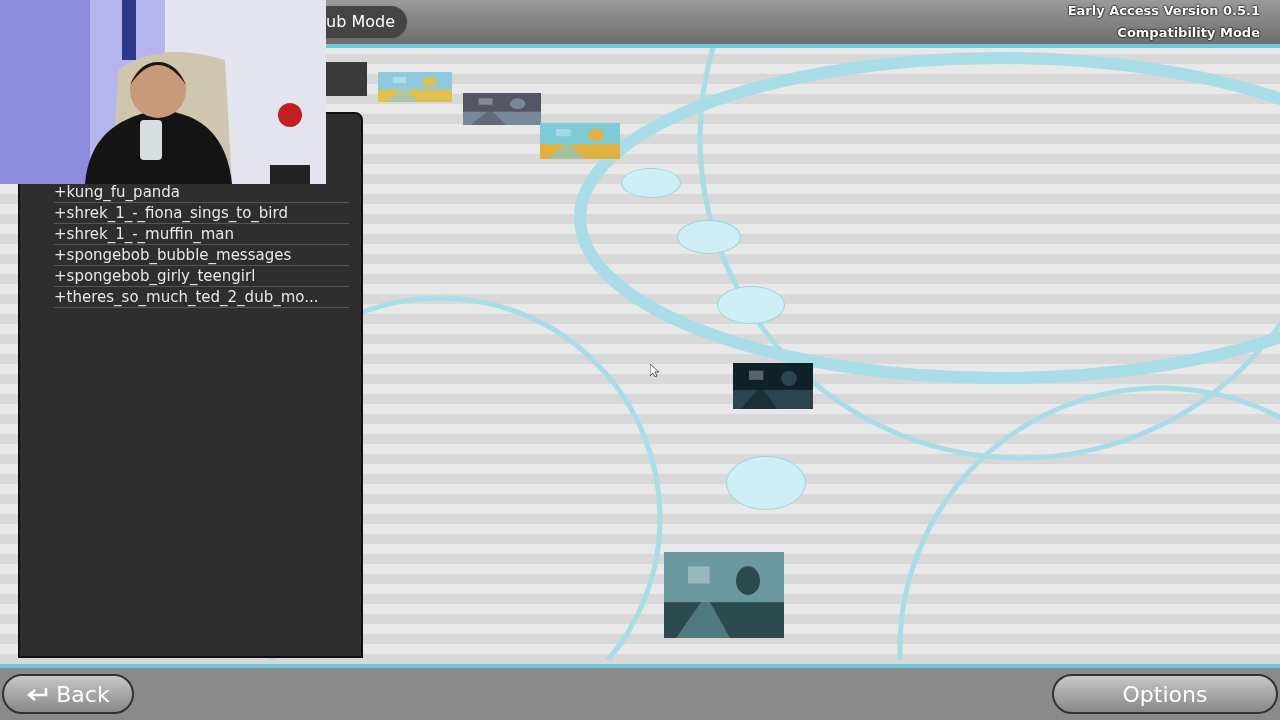 Image resolution: width=1280 pixels, height=720 pixels. I want to click on version-text: Compatibility Mode, so click(1188, 33).